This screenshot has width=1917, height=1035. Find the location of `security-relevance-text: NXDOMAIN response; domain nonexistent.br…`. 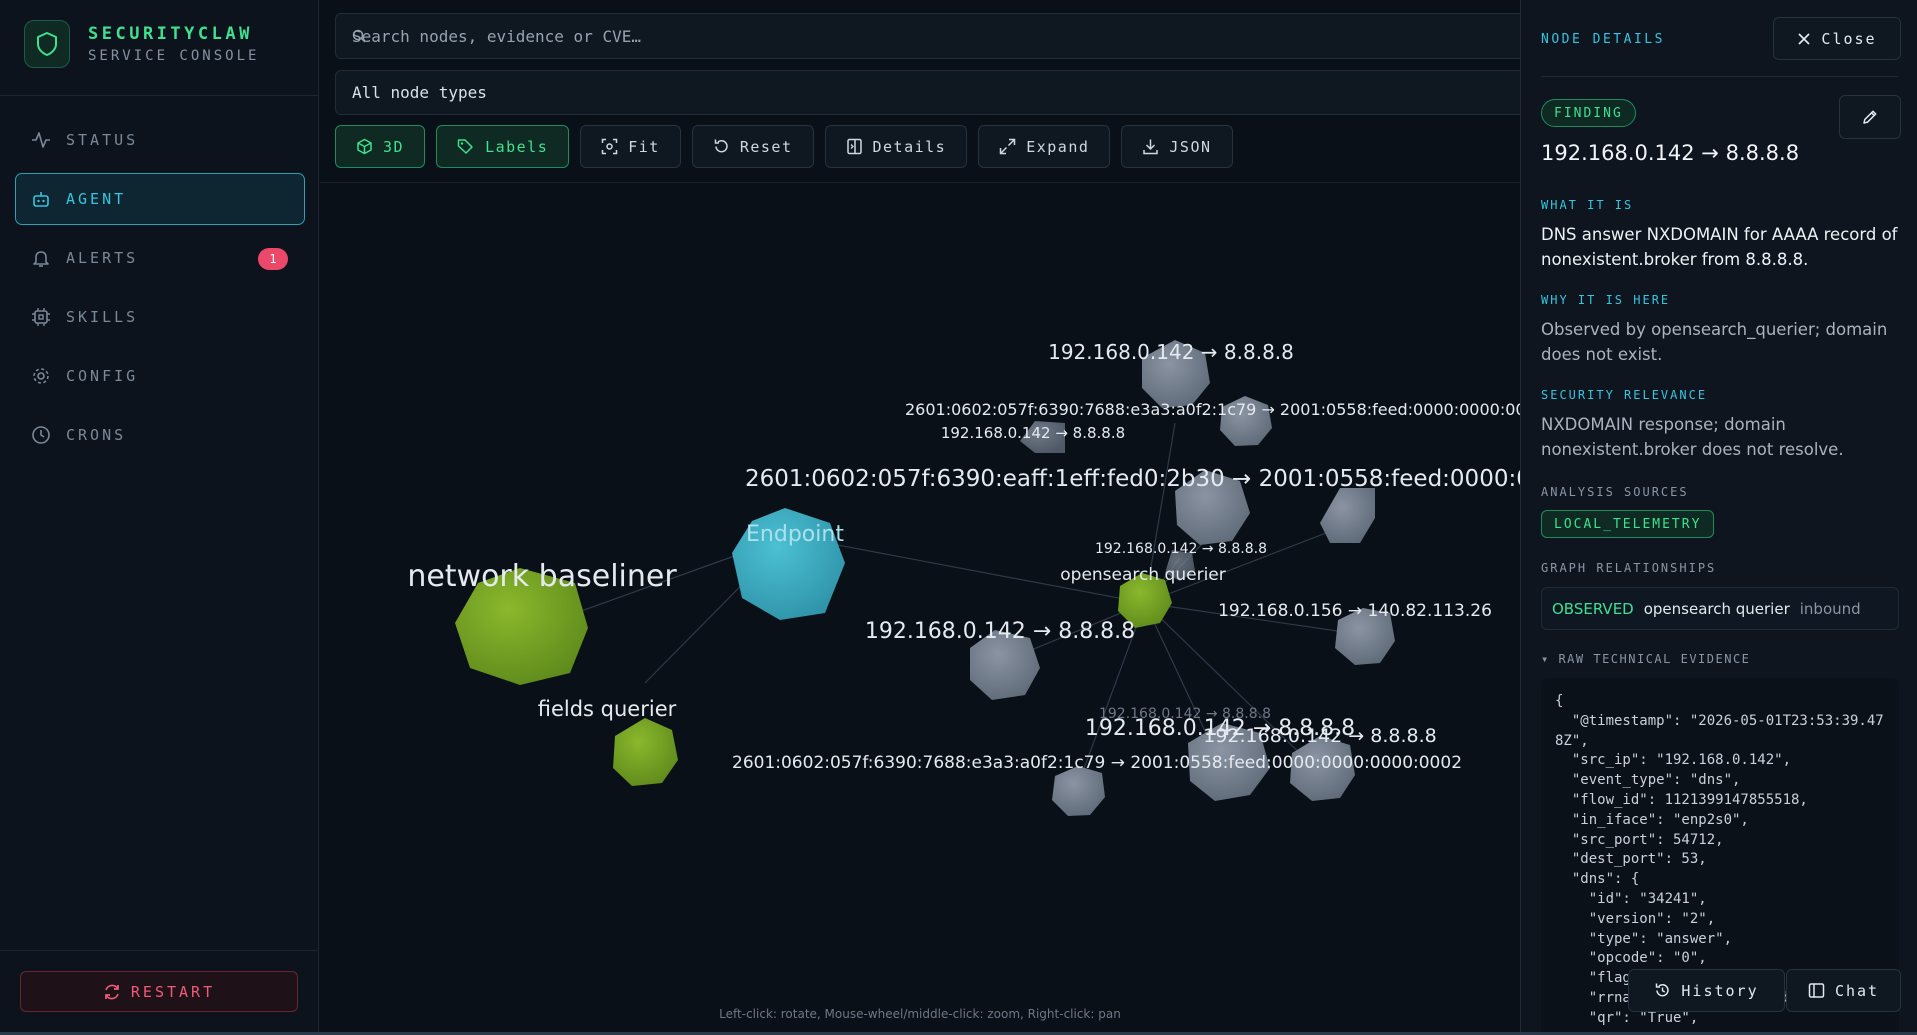

security-relevance-text: NXDOMAIN response; domain nonexistent.br… is located at coordinates (1692, 437).